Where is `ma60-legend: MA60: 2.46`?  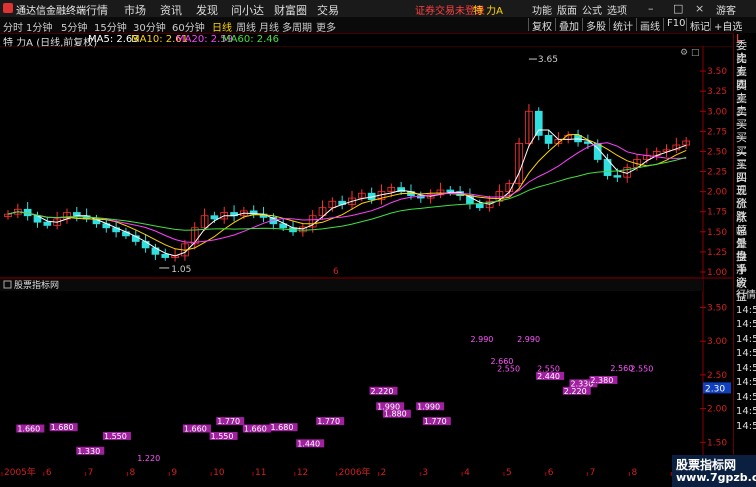
ma60-legend: MA60: 2.46 is located at coordinates (251, 39).